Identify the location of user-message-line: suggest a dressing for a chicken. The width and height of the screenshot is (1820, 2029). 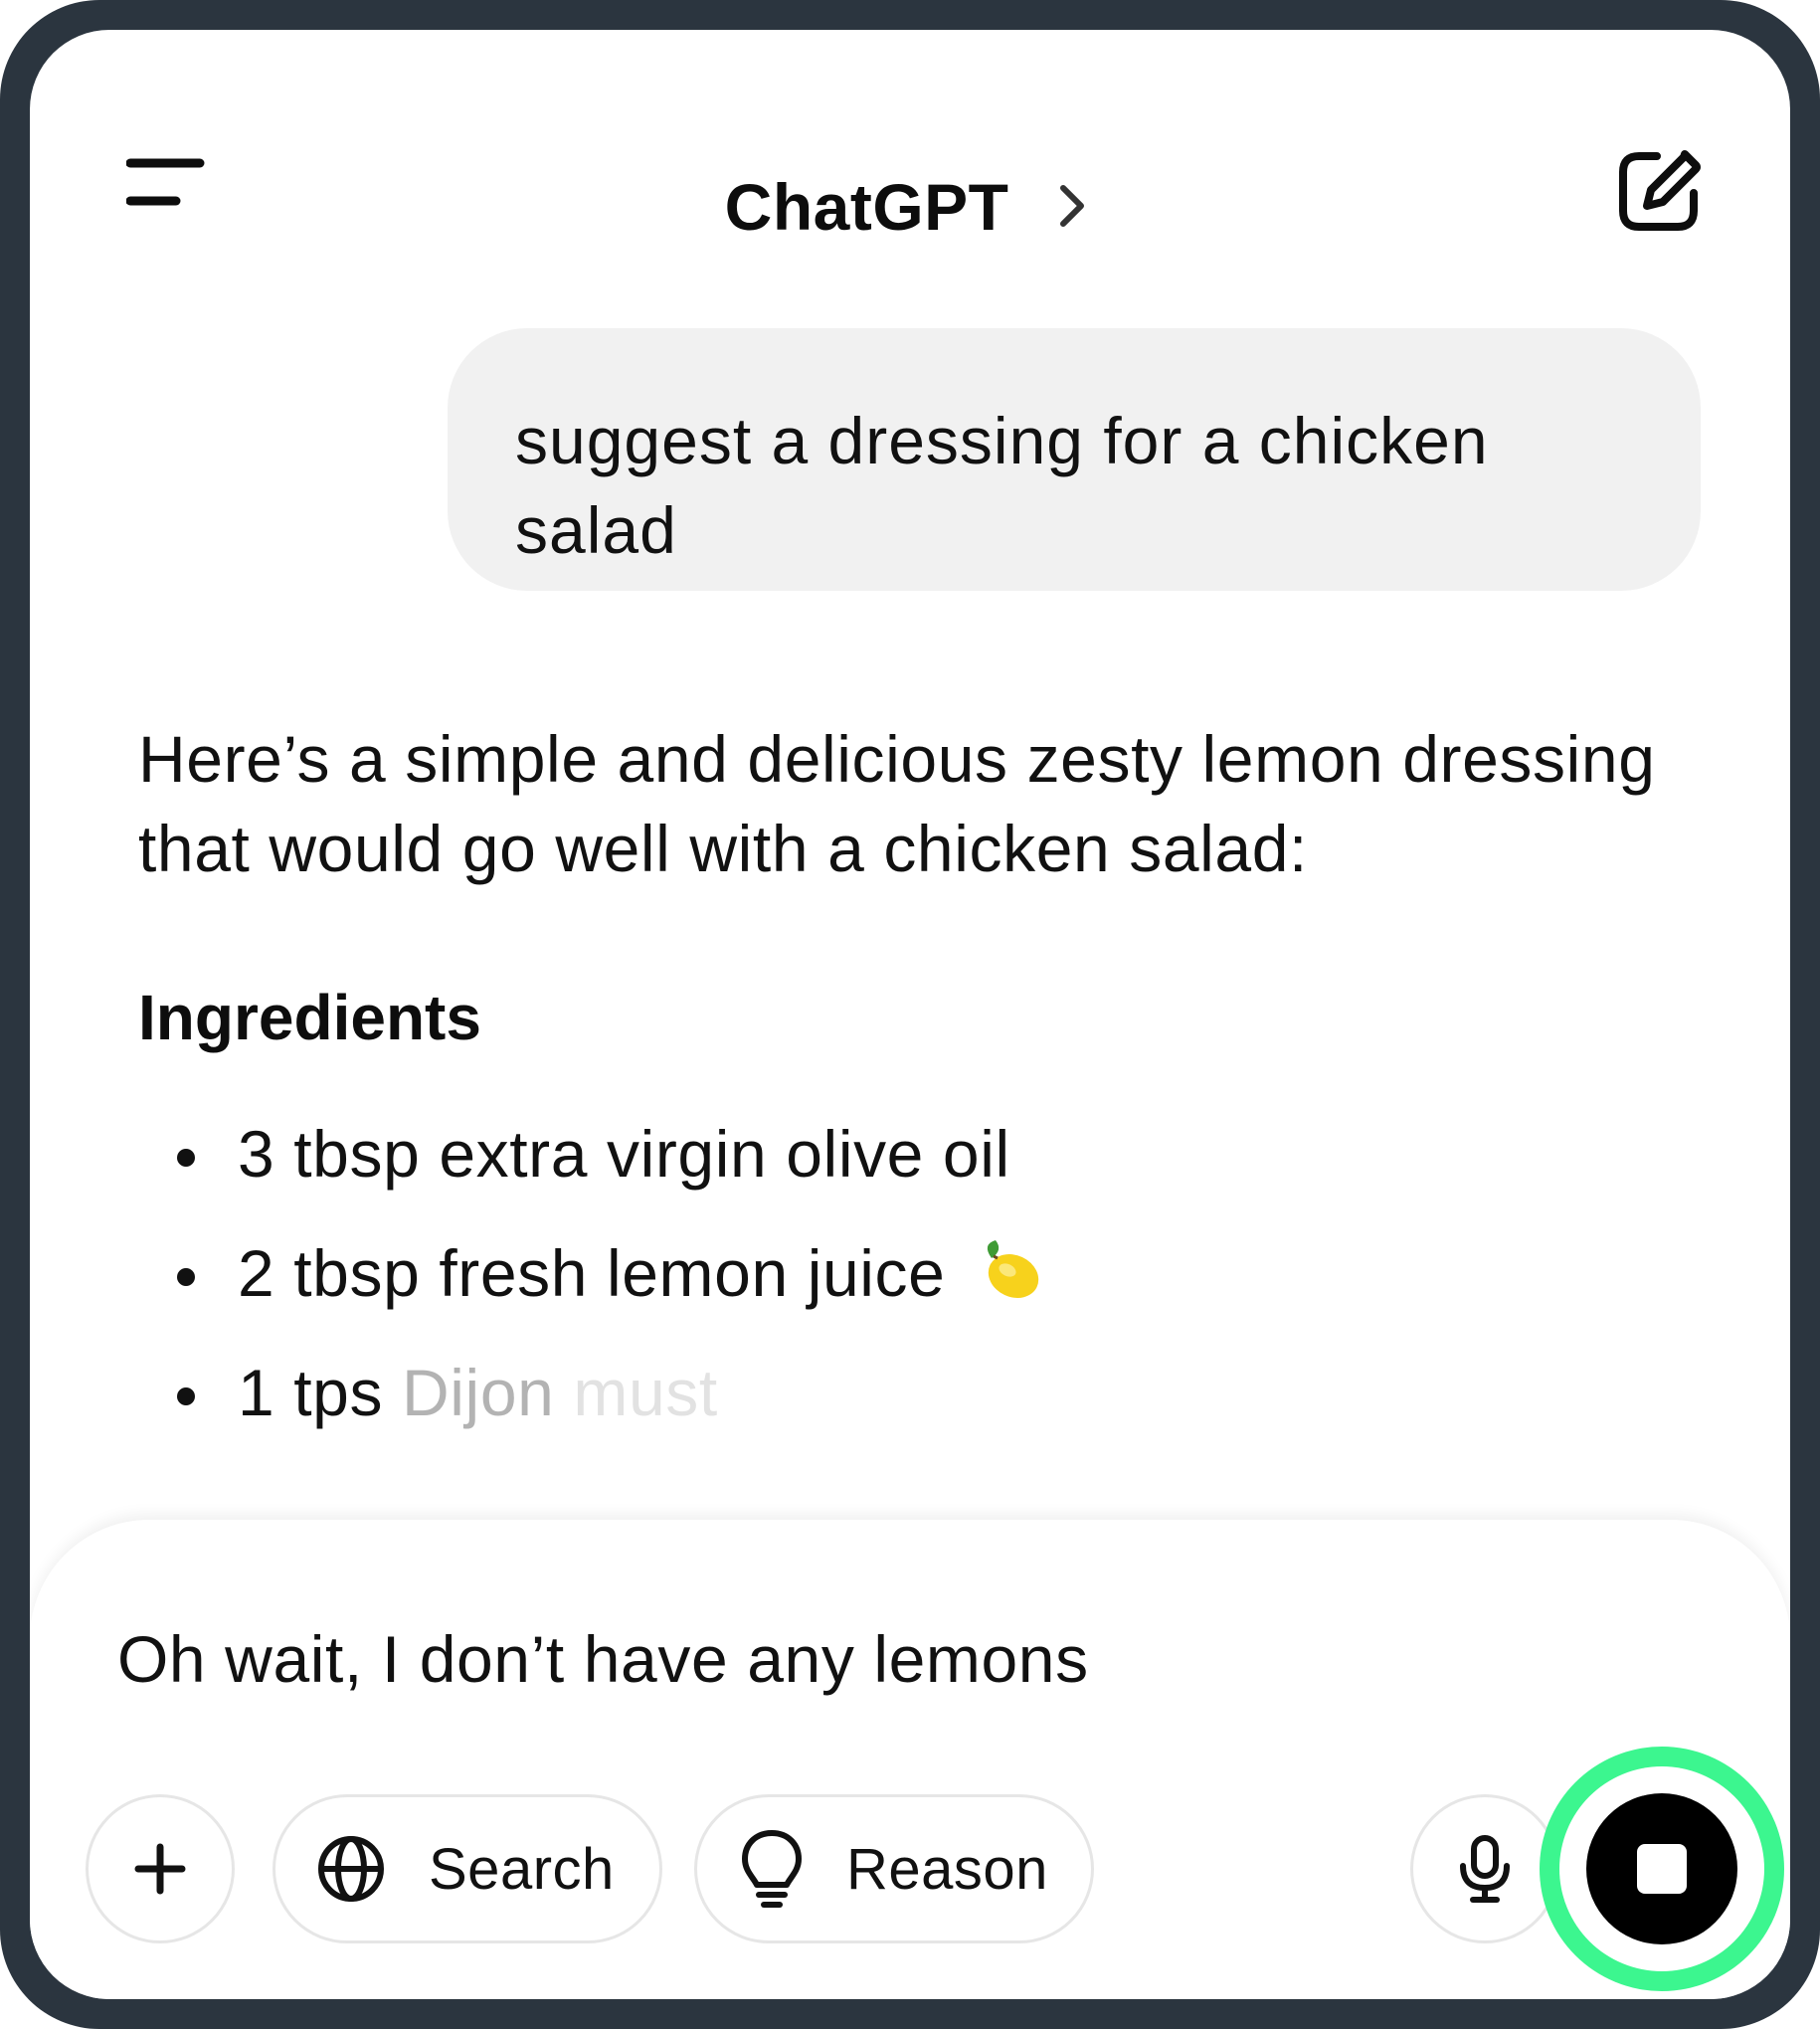
(1002, 440).